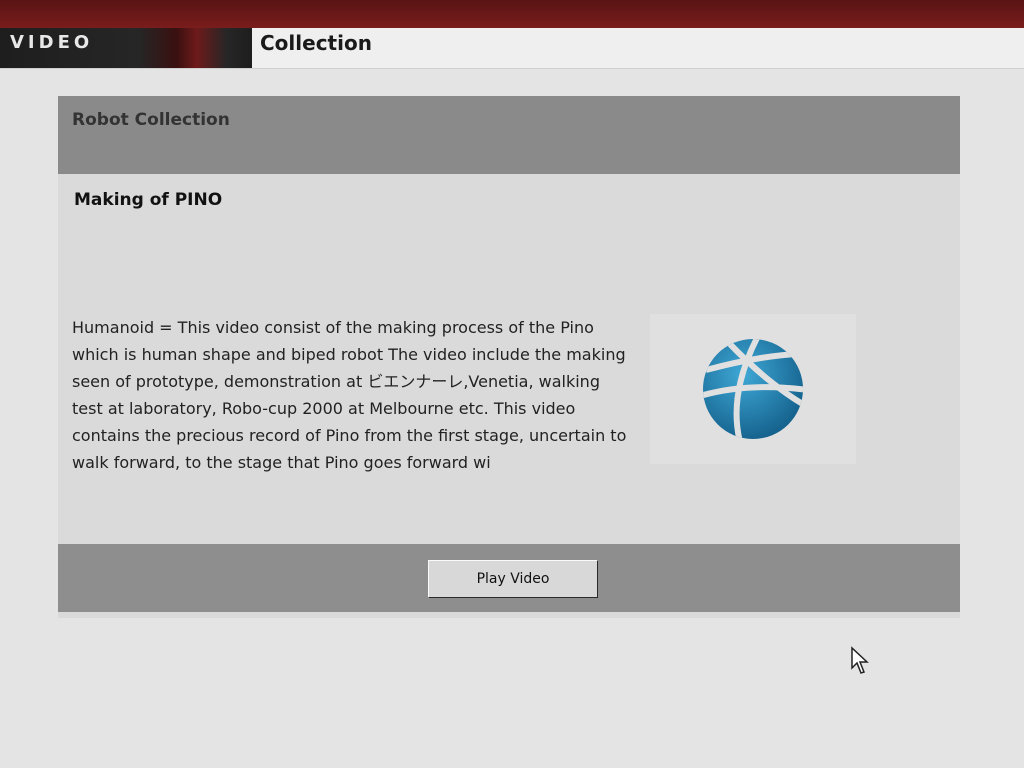  What do you see at coordinates (509, 135) in the screenshot?
I see `panel-header: Robot Collection` at bounding box center [509, 135].